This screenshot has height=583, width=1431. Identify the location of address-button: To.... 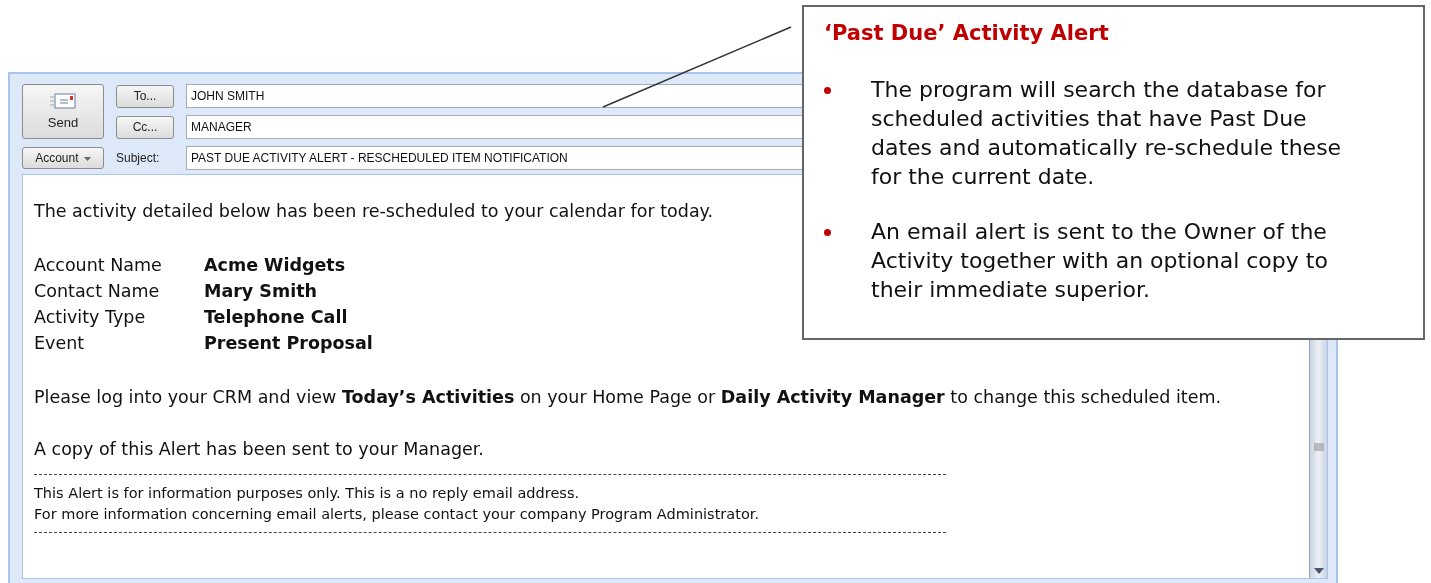
(145, 96).